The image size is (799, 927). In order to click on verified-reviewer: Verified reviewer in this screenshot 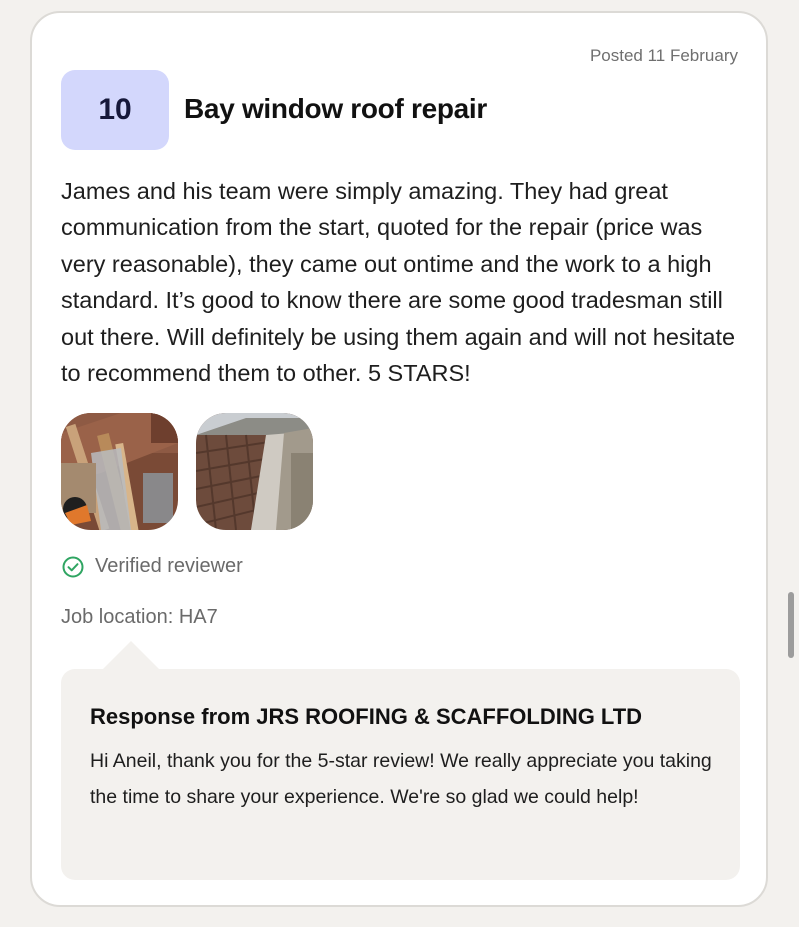, I will do `click(152, 566)`.